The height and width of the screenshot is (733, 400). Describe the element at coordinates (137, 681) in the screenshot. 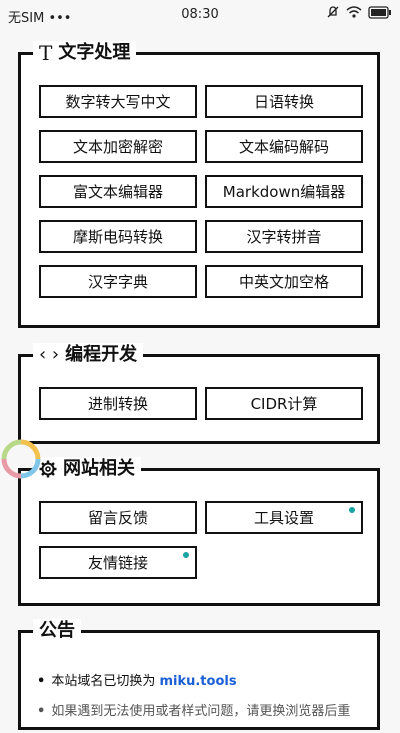

I see `notice-item: • 本站域名已切换为 miku.tools` at that location.